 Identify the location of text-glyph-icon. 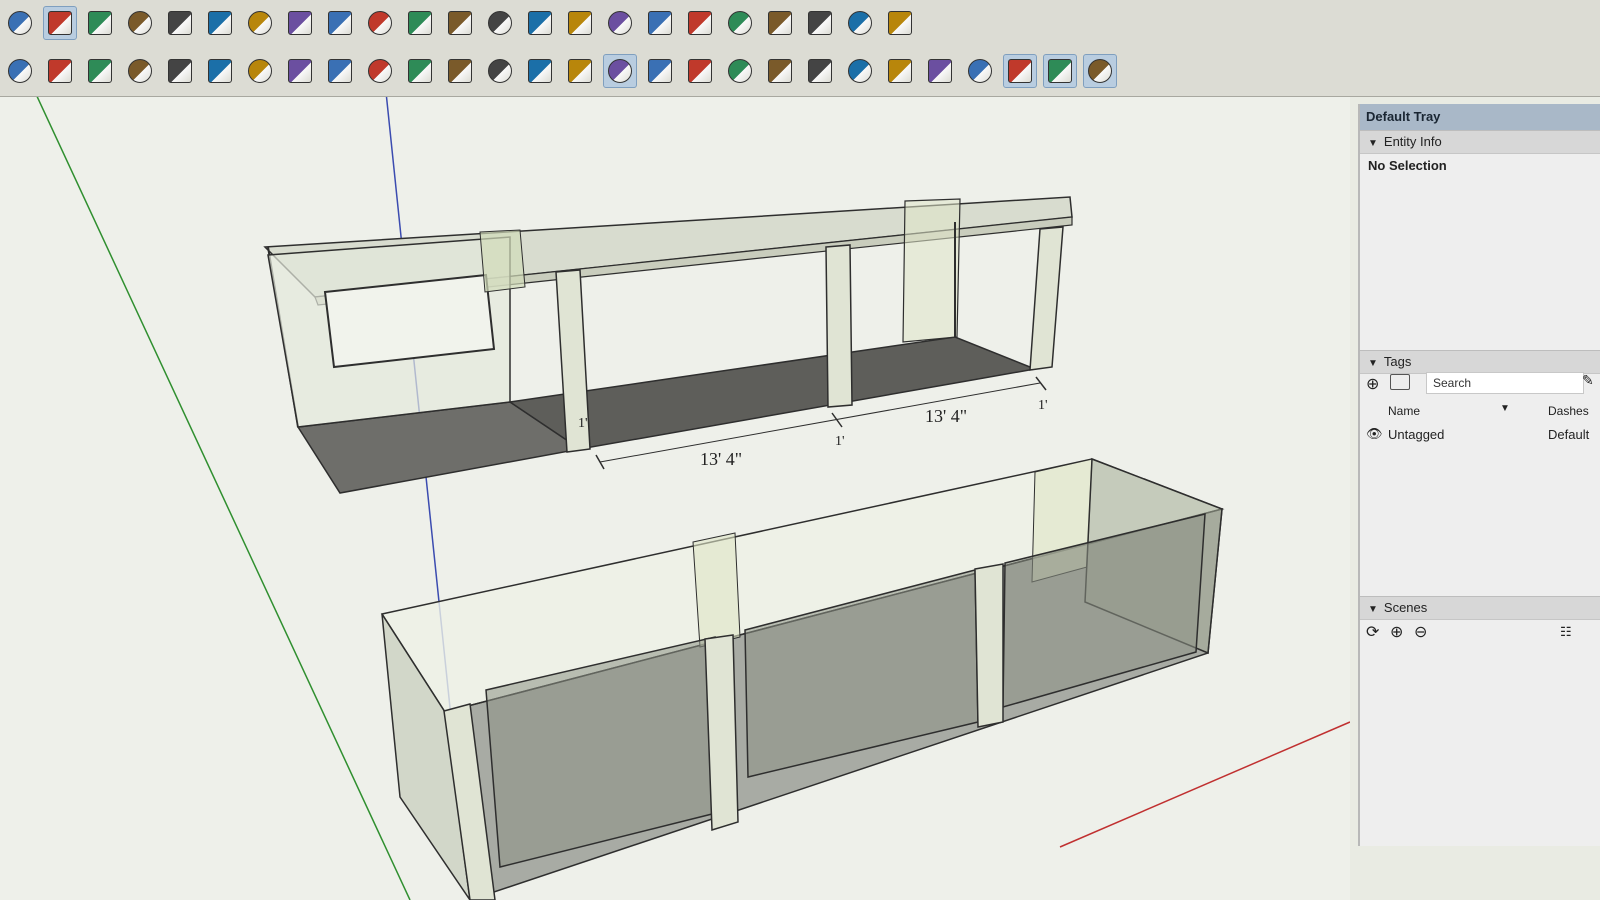
(500, 71).